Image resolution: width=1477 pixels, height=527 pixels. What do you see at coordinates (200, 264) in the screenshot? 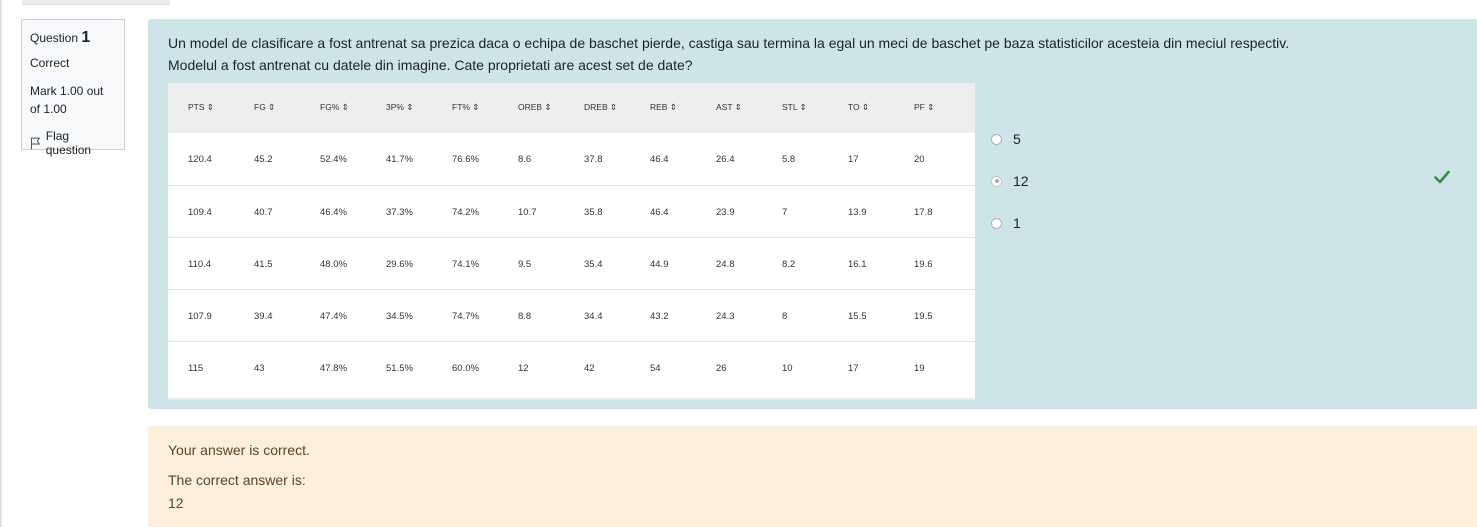
I see `table-cell-pts: 110.4` at bounding box center [200, 264].